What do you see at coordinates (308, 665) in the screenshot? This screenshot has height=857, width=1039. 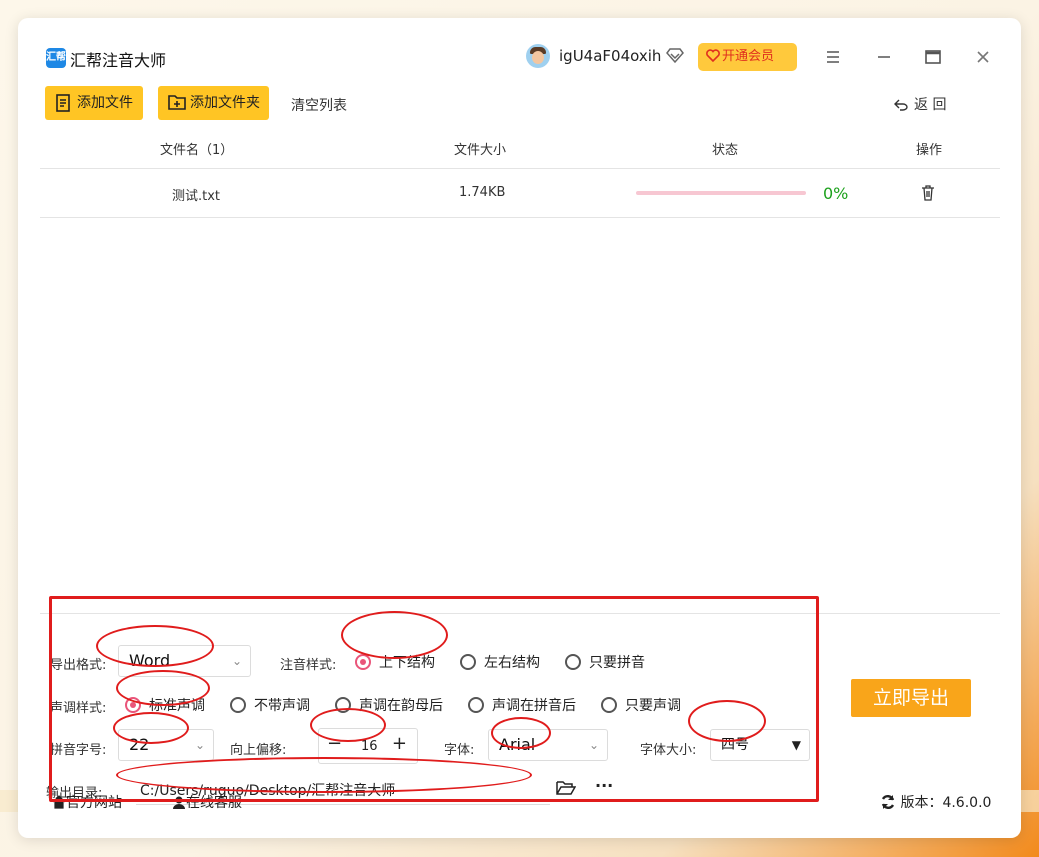 I see `annotation-label: 注音样式:` at bounding box center [308, 665].